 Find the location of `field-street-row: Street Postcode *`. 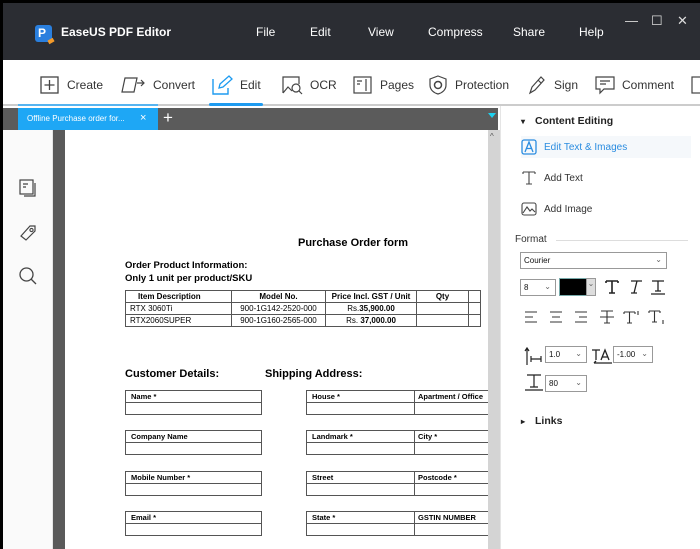

field-street-row: Street Postcode * is located at coordinates (397, 483).